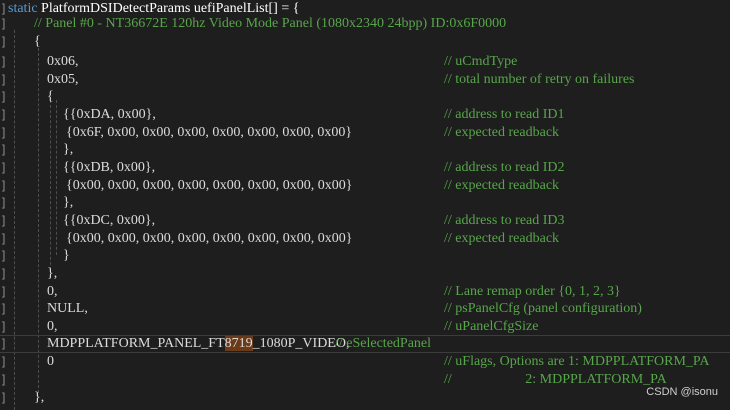 The height and width of the screenshot is (410, 730). What do you see at coordinates (63, 61) in the screenshot?
I see `line-code: 0x06,` at bounding box center [63, 61].